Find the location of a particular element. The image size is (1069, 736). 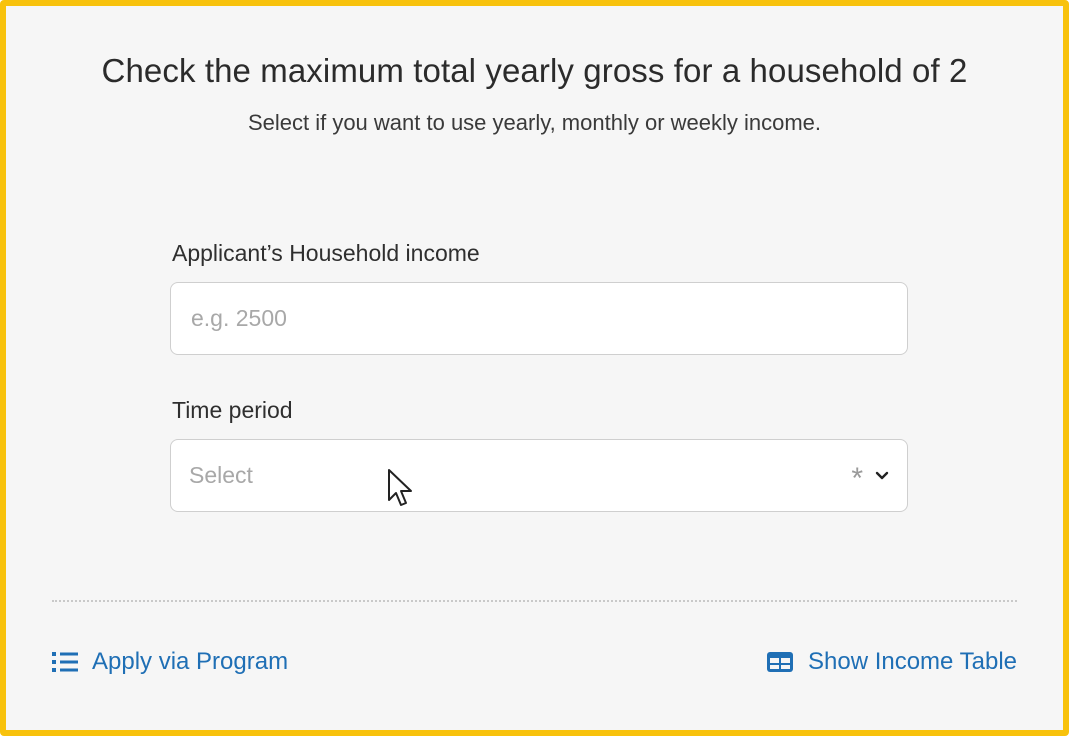

chevron-down-icon is located at coordinates (882, 476).